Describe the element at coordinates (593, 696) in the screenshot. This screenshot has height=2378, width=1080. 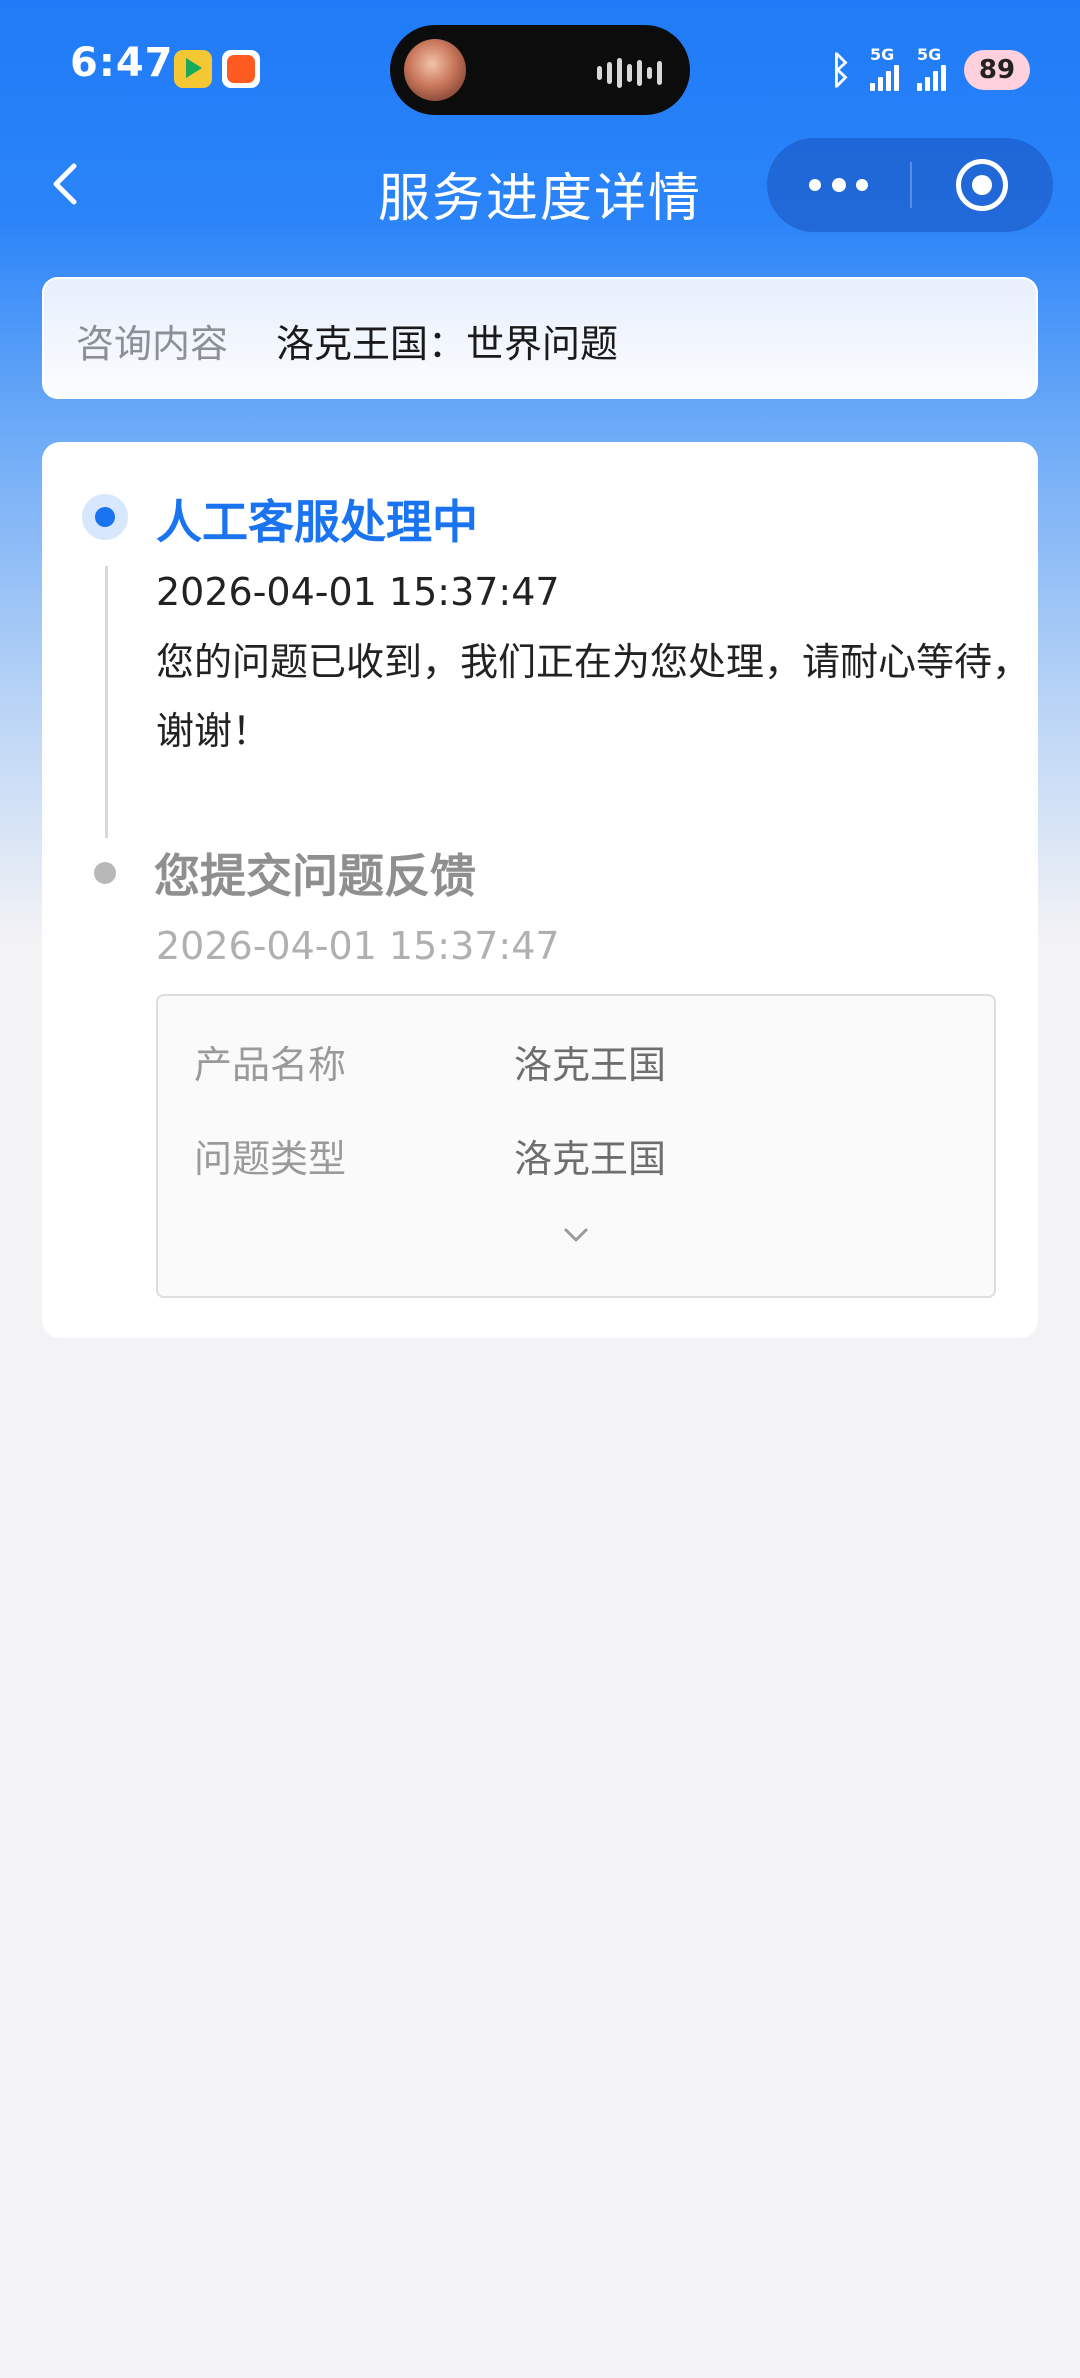
I see `step-description-processing: 您的问题已收到，我们正在为您处理，请耐心等待，谢谢！` at that location.